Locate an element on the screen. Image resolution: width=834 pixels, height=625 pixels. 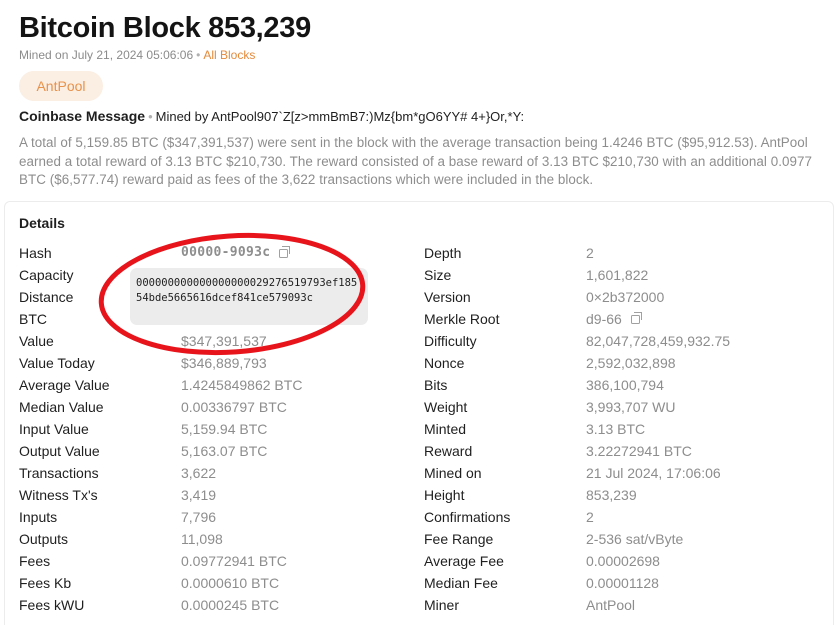
detail-row-median-value: Median Value 0.00336797 BTC is located at coordinates (219, 407).